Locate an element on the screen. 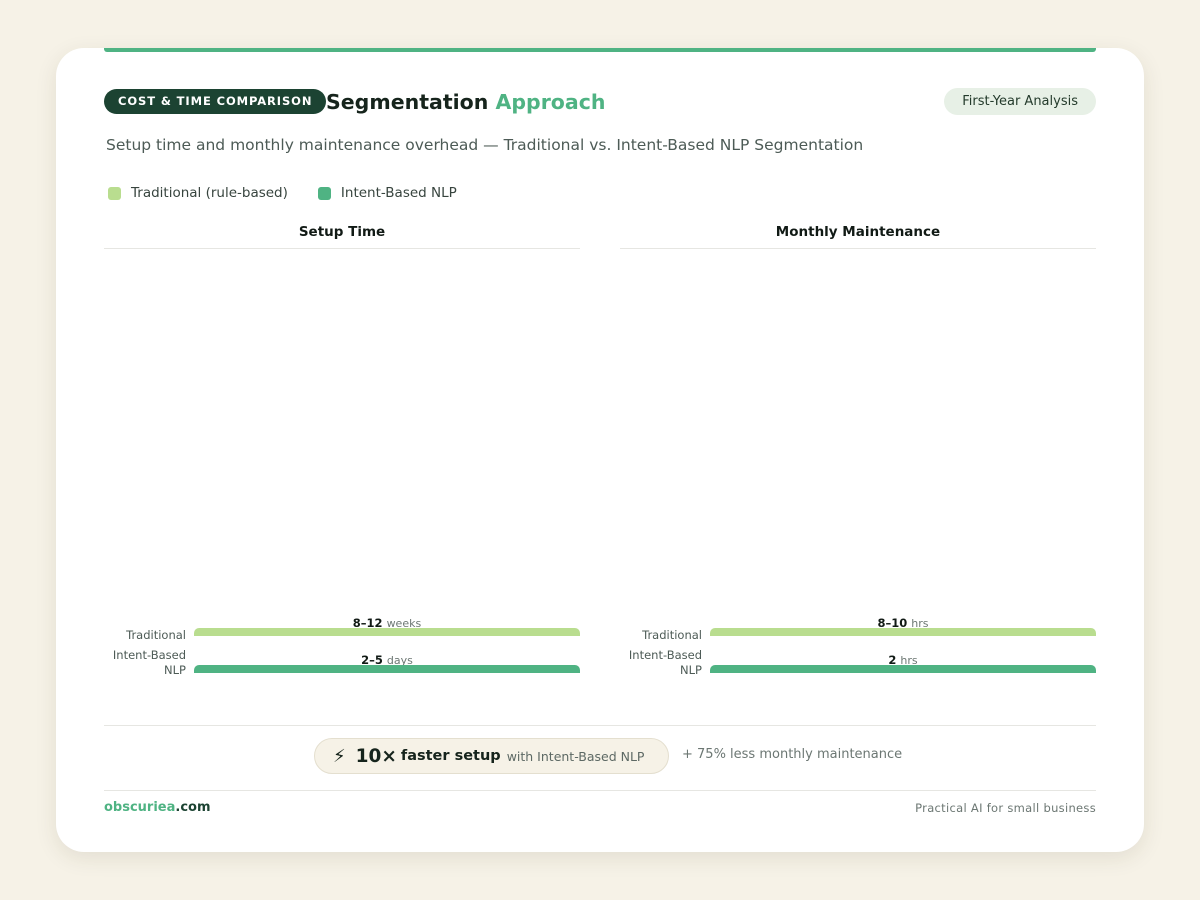 Image resolution: width=1200 pixels, height=900 pixels. brand-link: obscuriea.com is located at coordinates (157, 807).